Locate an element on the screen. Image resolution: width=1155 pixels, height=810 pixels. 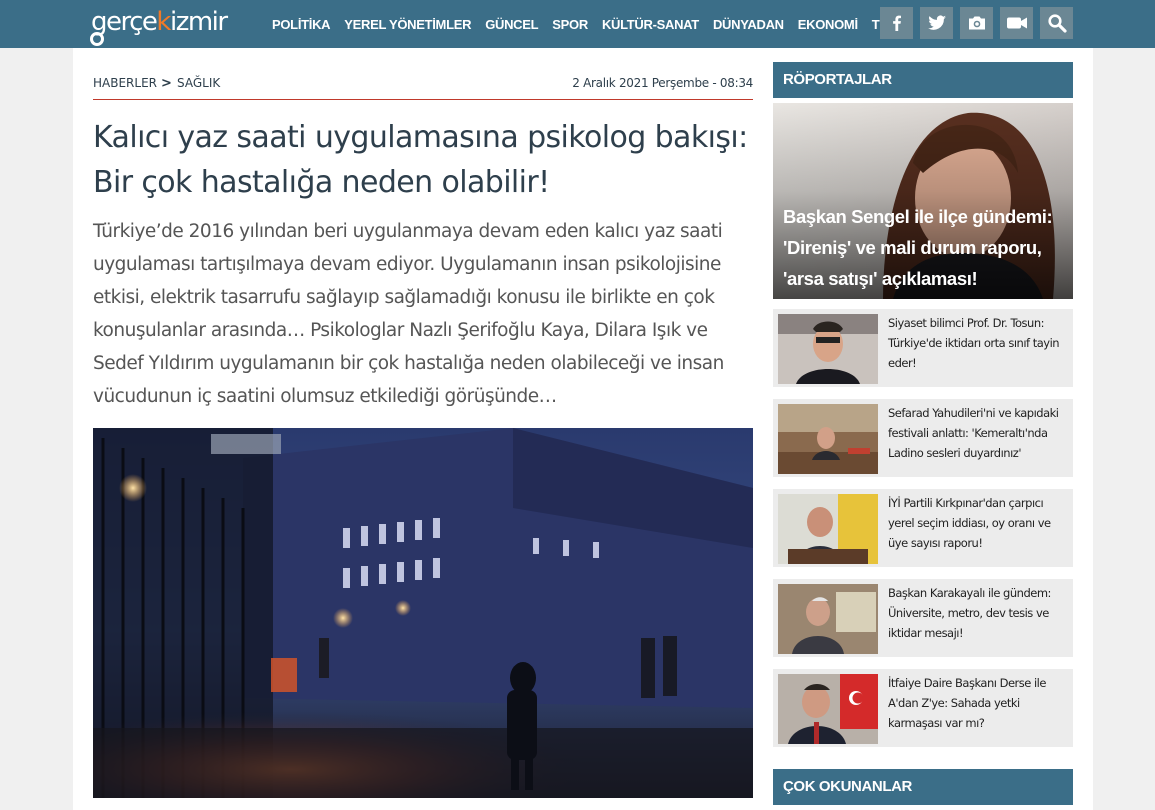
most-read-section-title: ÇOK OKUNANLAR is located at coordinates (923, 787).